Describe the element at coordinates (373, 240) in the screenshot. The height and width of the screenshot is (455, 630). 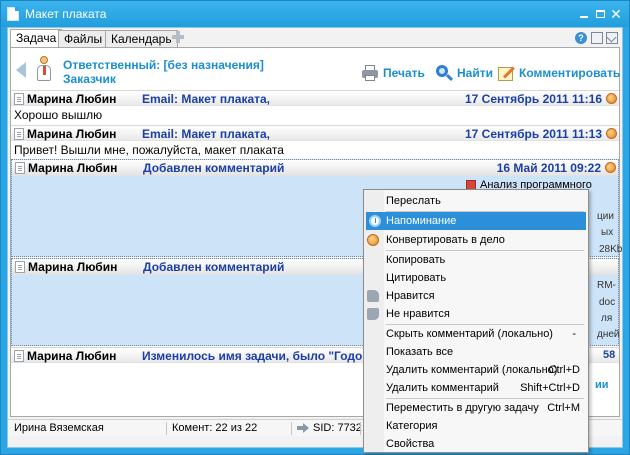
I see `badge-icon` at that location.